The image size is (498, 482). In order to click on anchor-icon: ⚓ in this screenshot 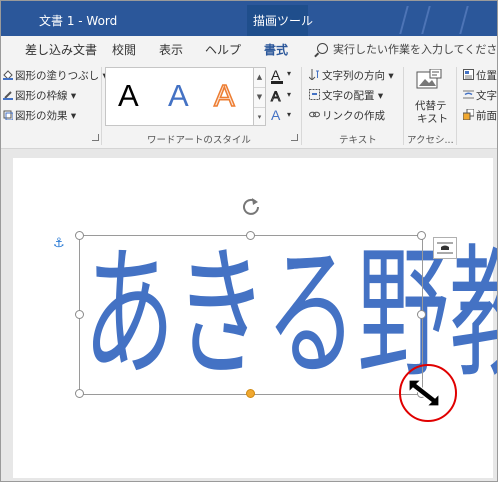, I will do `click(59, 243)`.